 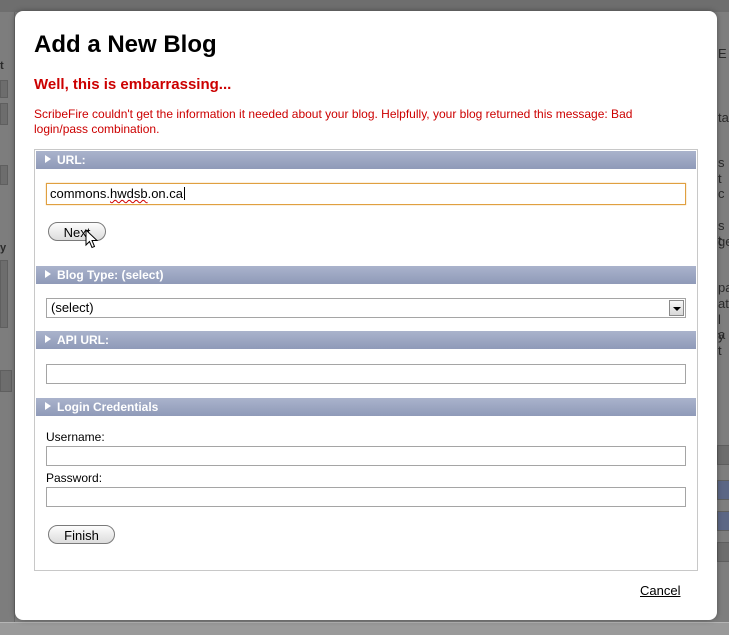 What do you see at coordinates (2, 66) in the screenshot?
I see `background-text: t` at bounding box center [2, 66].